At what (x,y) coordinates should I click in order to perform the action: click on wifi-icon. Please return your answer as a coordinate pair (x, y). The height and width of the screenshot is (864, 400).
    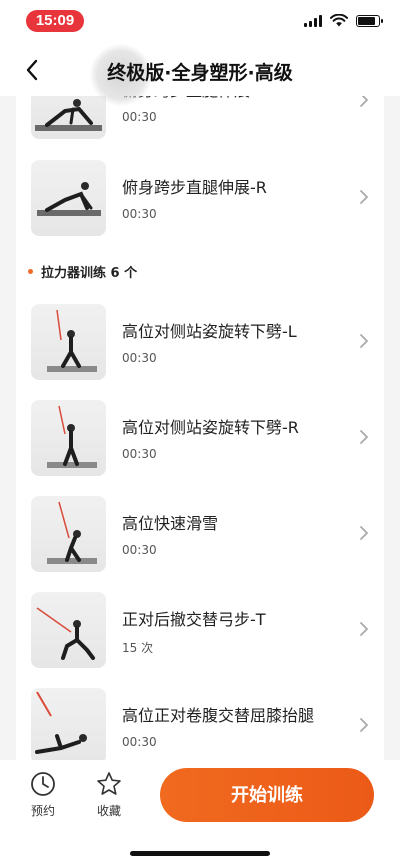
    Looking at the image, I should click on (339, 20).